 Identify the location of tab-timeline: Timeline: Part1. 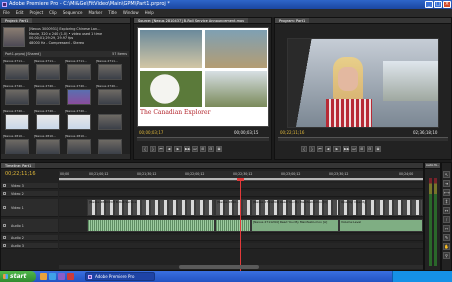
(18, 165).